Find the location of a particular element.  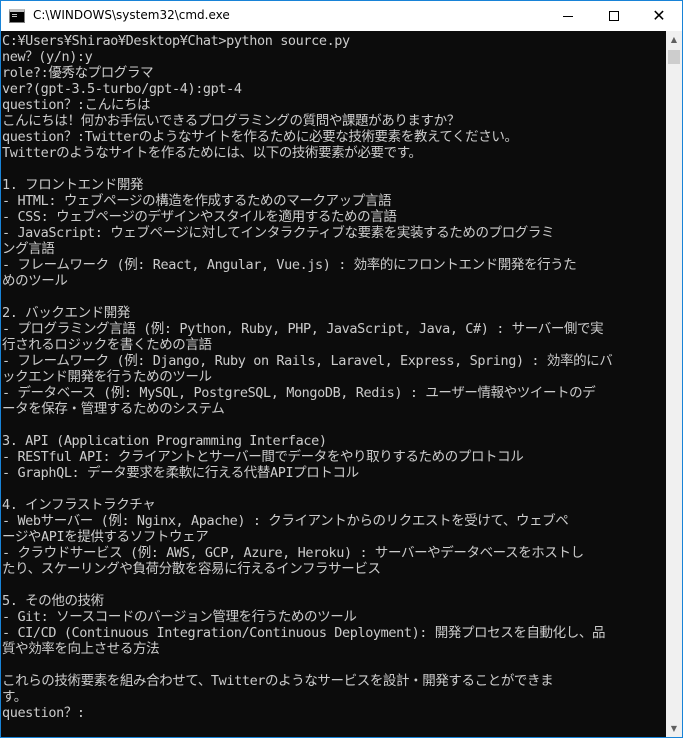

minimize-button is located at coordinates (568, 16).